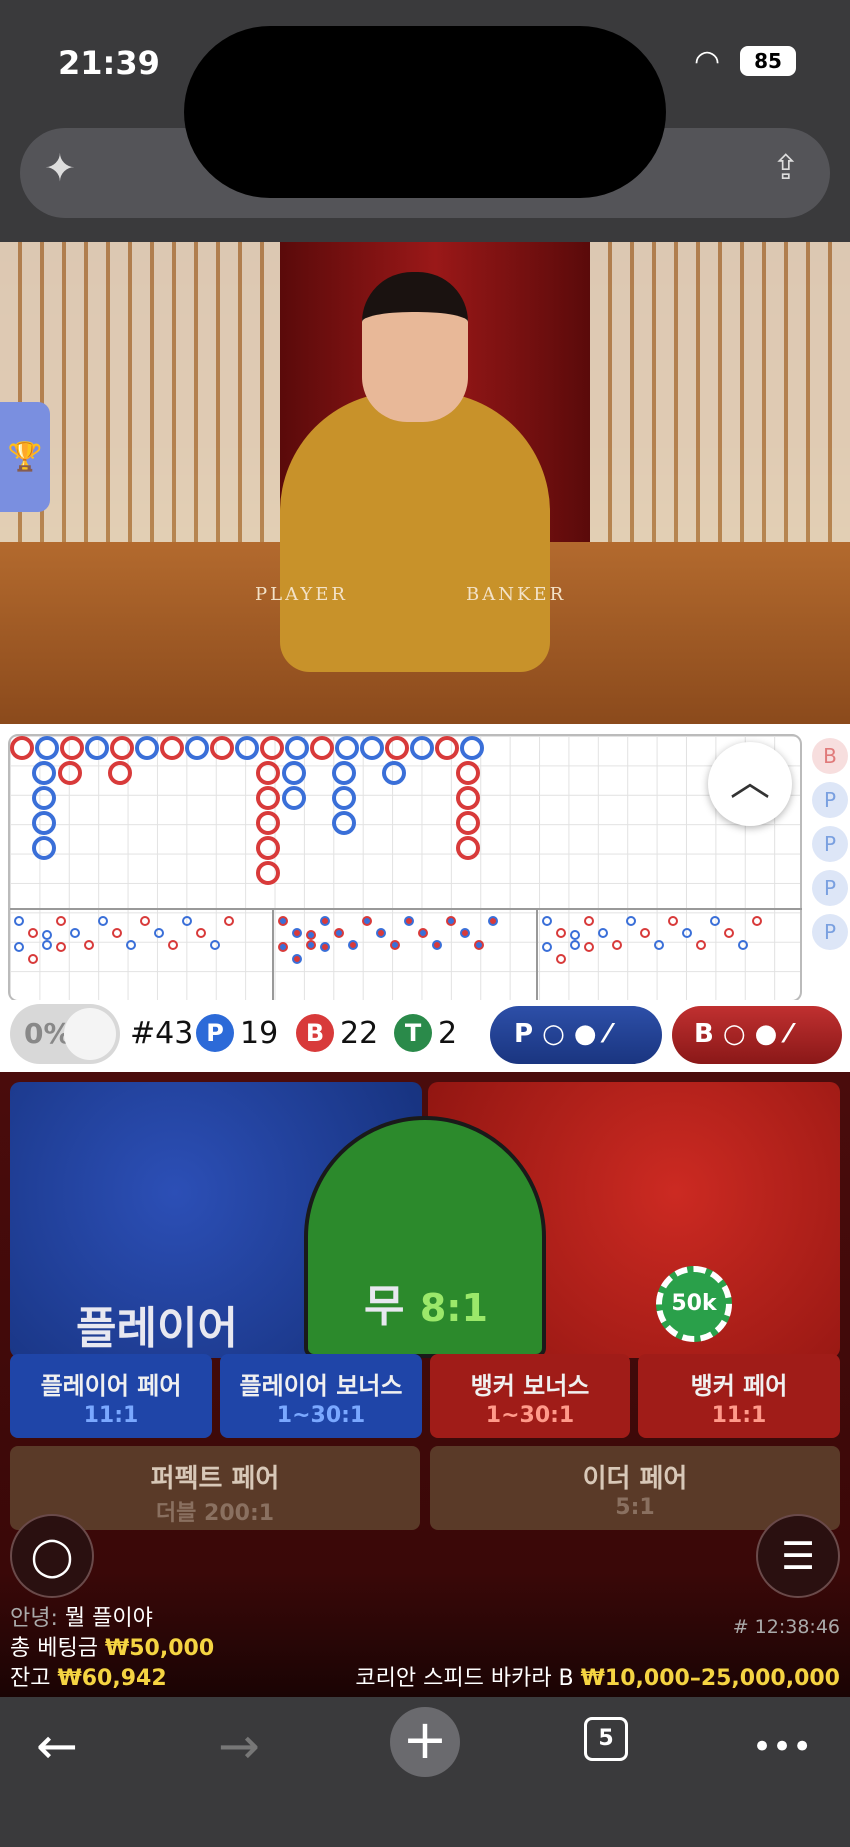  I want to click on username: 뭘 플이야, so click(108, 1618).